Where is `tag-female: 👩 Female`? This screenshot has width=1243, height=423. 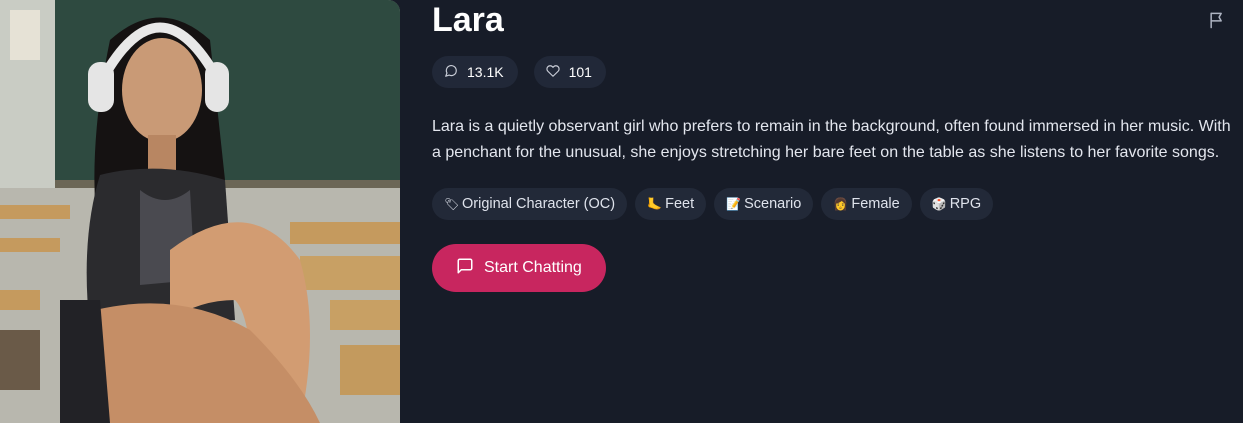 tag-female: 👩 Female is located at coordinates (866, 204).